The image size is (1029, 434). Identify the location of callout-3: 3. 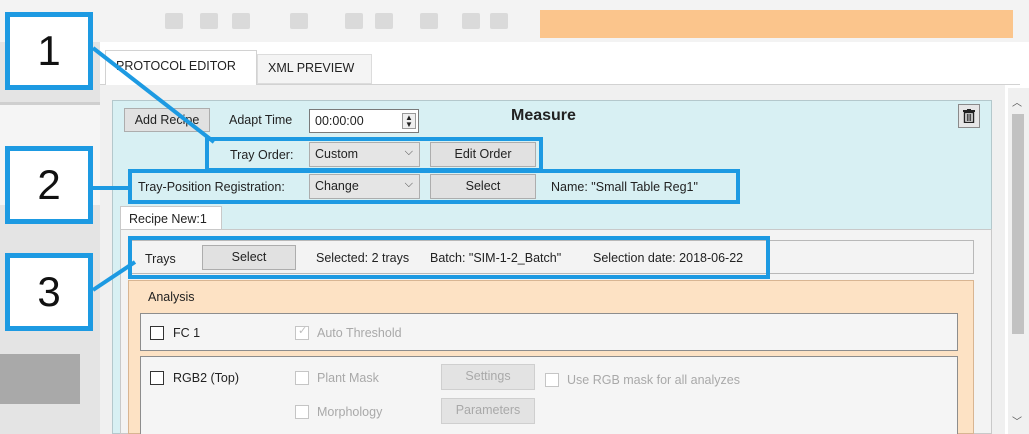
(49, 292).